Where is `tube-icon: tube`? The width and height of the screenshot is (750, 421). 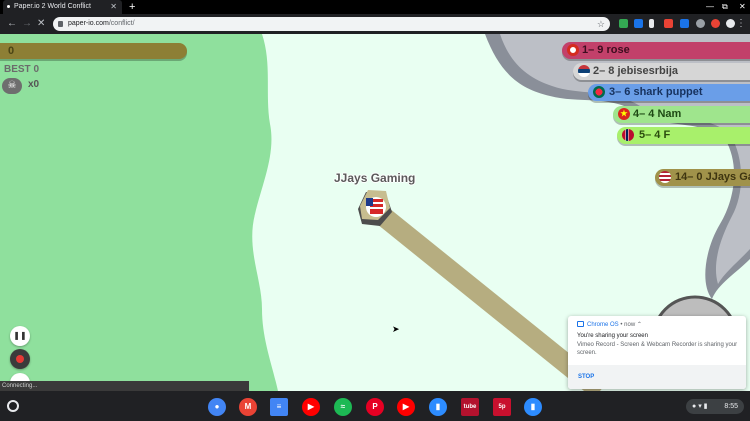
tube-icon: tube is located at coordinates (470, 407).